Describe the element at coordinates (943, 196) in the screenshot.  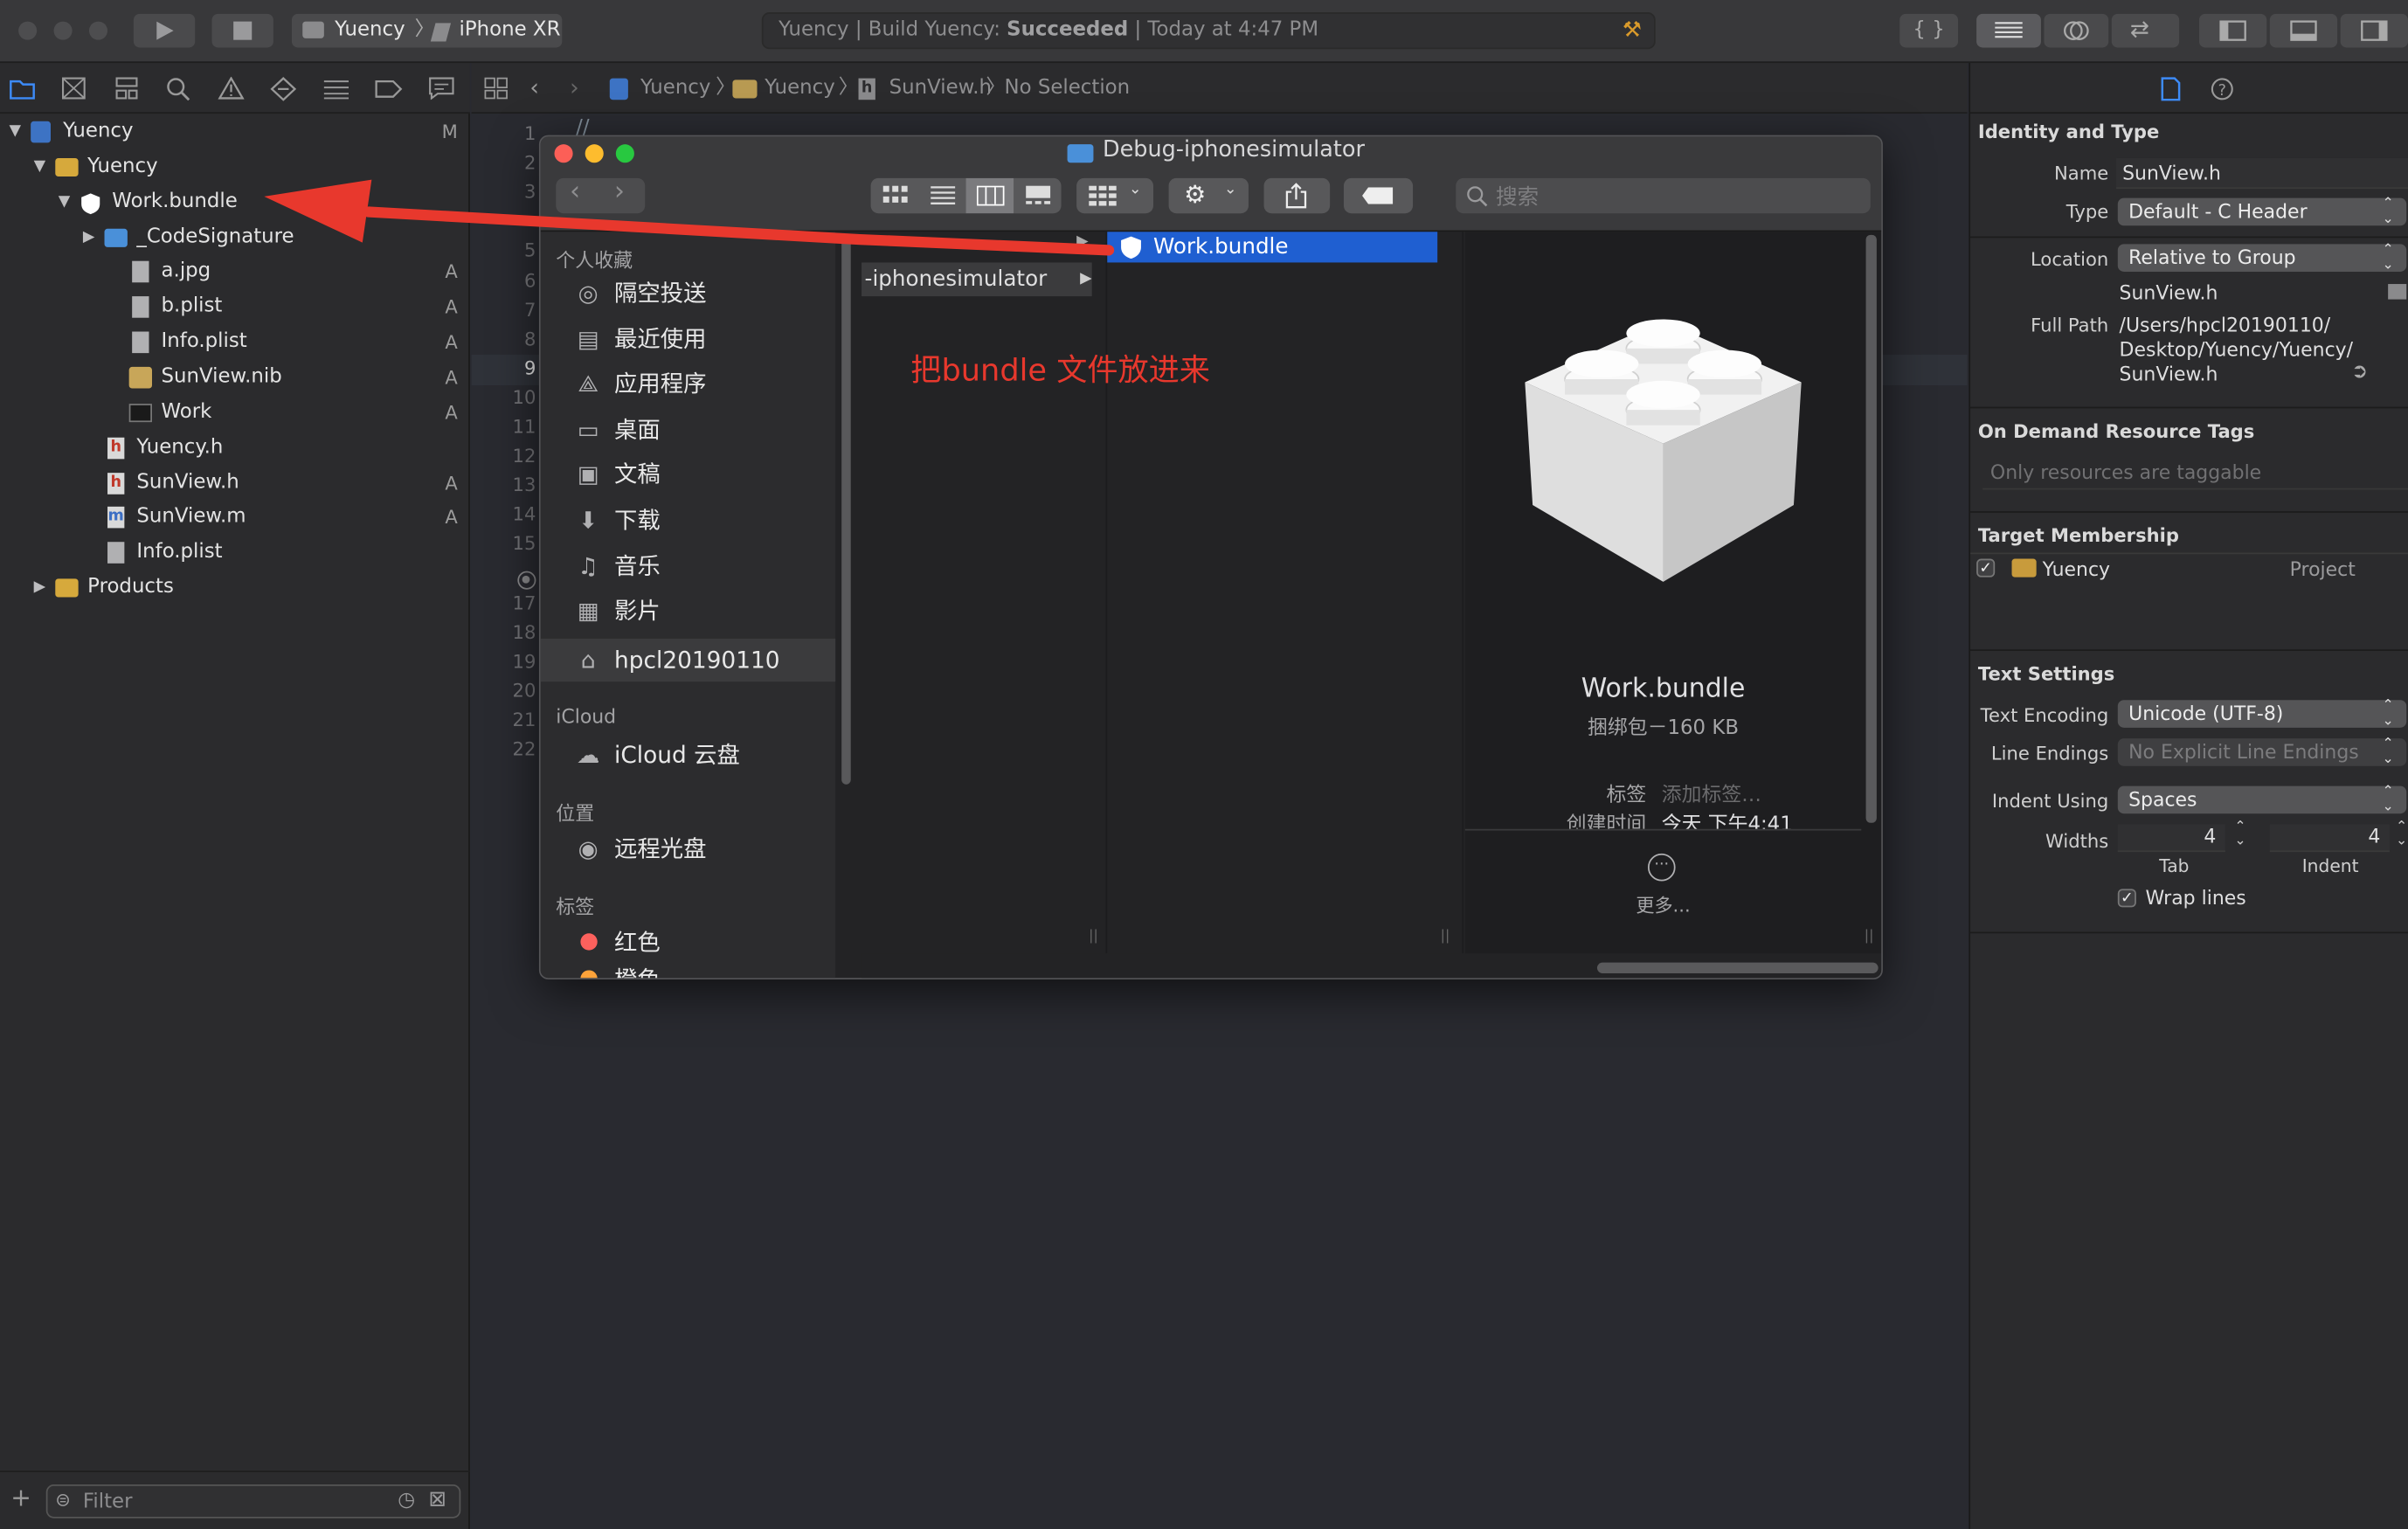
I see `list-view-icon` at that location.